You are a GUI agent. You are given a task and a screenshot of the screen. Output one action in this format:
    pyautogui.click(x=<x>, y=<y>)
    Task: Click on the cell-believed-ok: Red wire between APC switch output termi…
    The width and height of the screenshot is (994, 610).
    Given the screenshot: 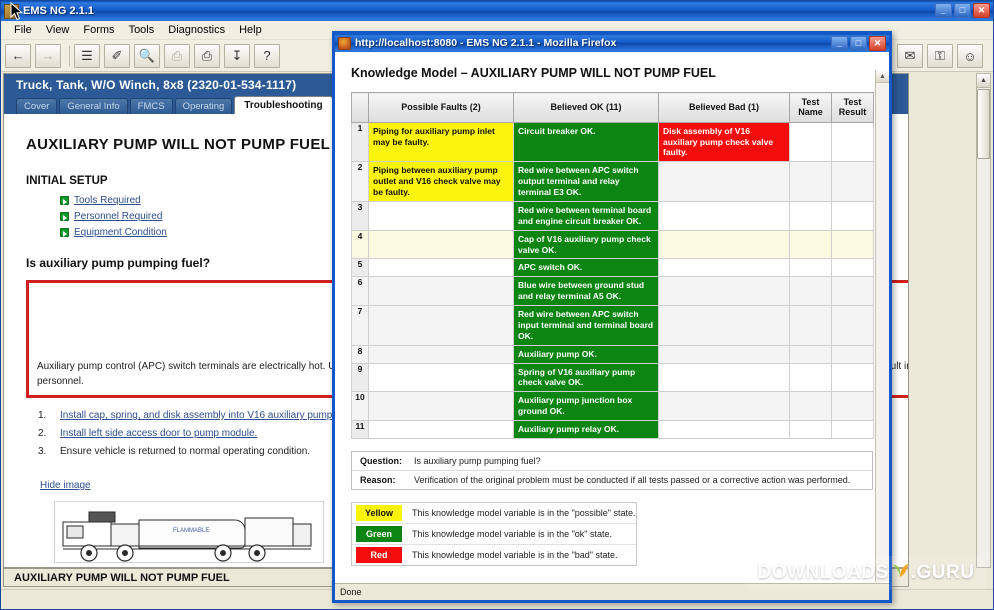 What is the action you would take?
    pyautogui.click(x=586, y=181)
    